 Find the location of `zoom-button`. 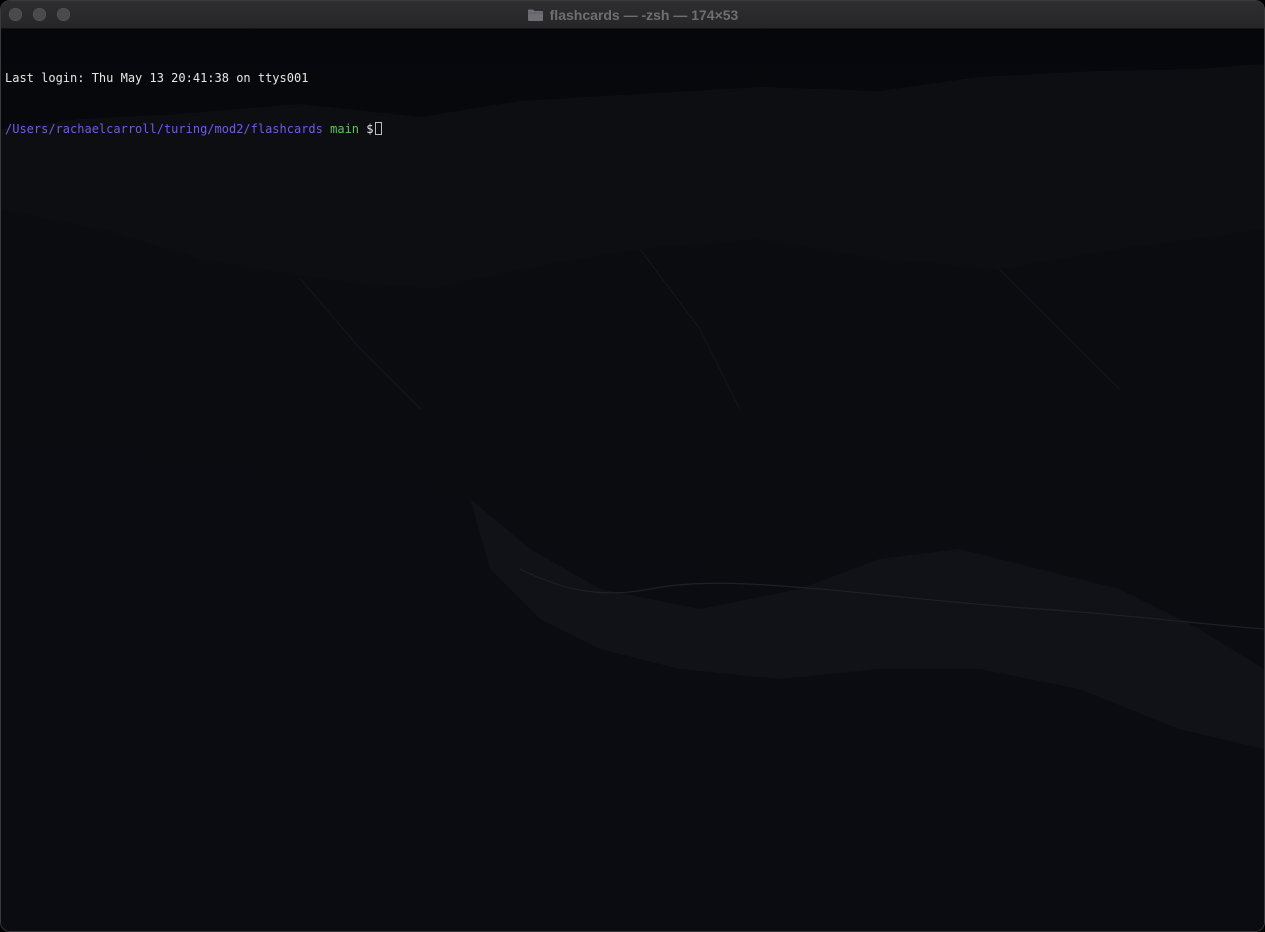

zoom-button is located at coordinates (63, 14).